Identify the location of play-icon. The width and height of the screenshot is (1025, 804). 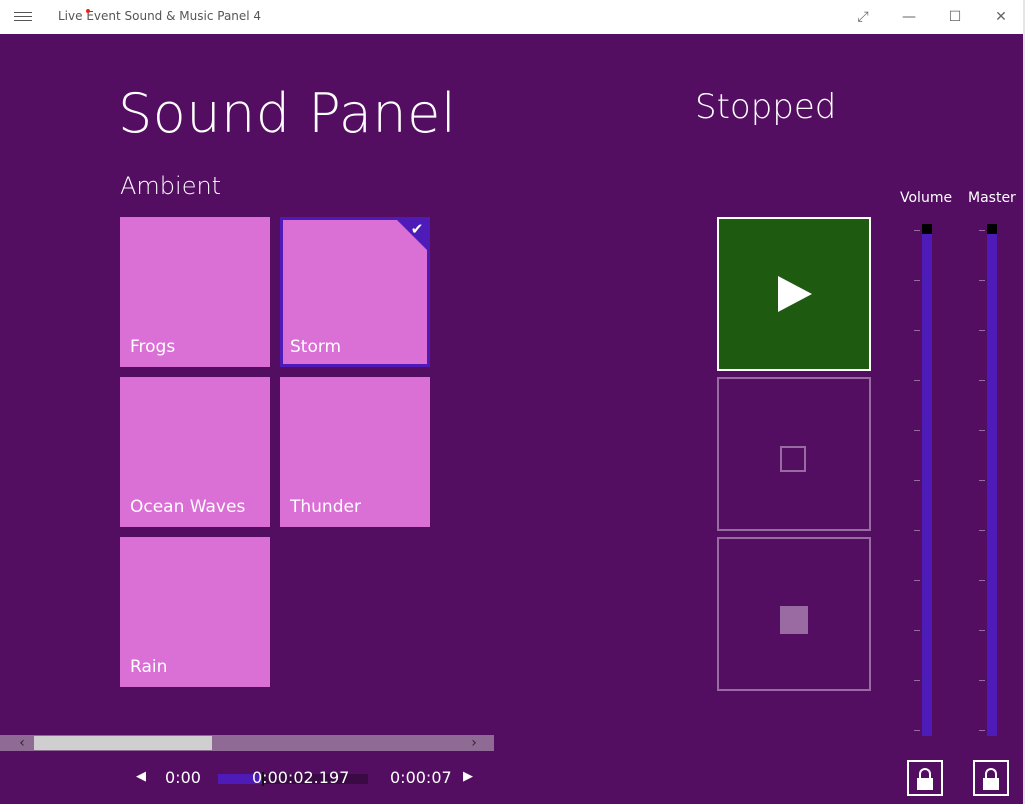
(795, 294).